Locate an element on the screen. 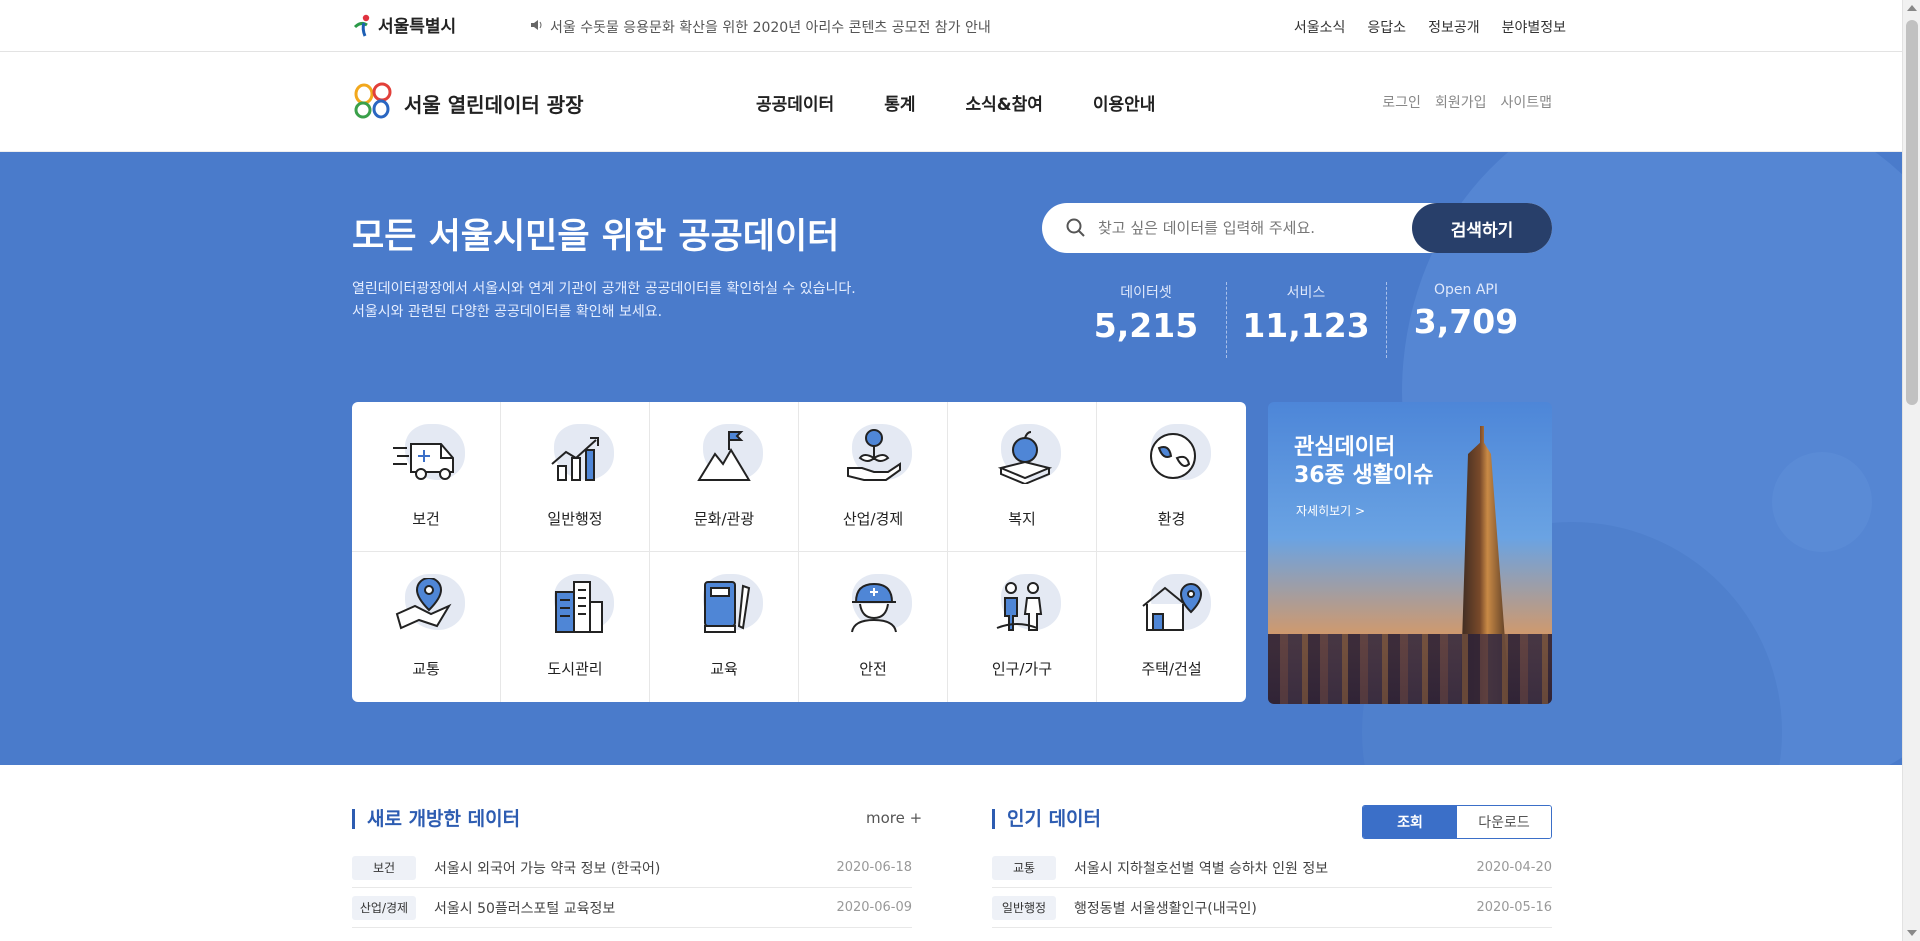 The width and height of the screenshot is (1920, 941). category-population: 인구/가구 is located at coordinates (1022, 627).